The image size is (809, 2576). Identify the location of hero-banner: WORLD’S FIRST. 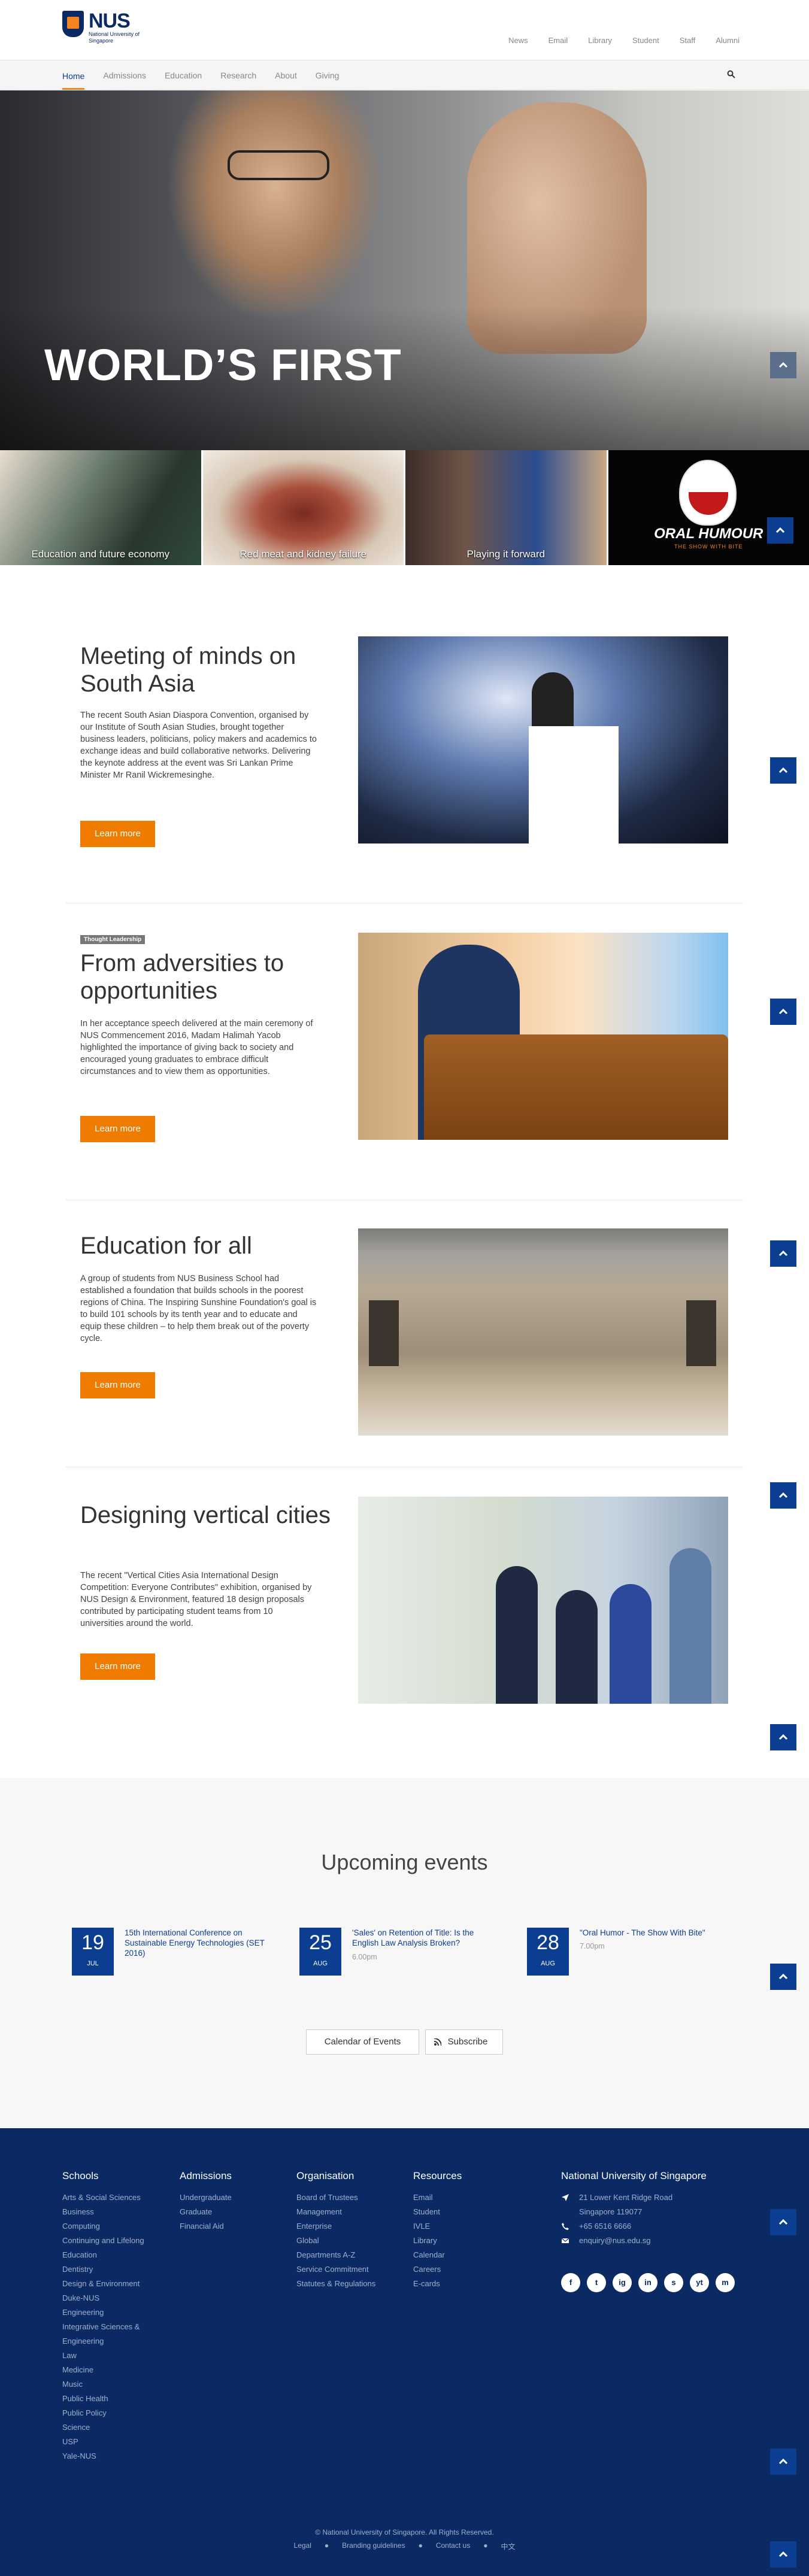
(404, 270).